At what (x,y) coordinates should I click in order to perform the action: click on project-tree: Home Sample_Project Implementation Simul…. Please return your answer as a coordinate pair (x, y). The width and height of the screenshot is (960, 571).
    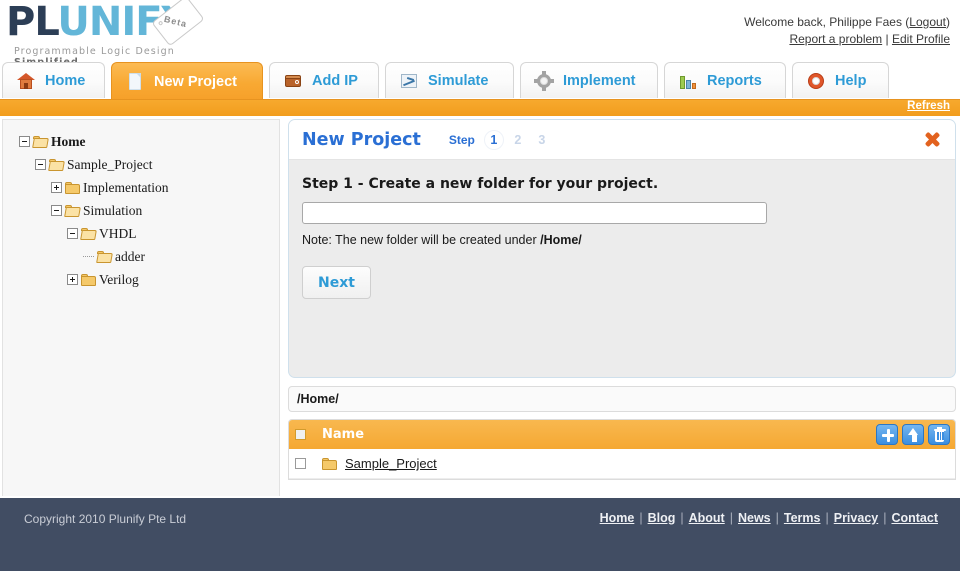
    Looking at the image, I should click on (141, 205).